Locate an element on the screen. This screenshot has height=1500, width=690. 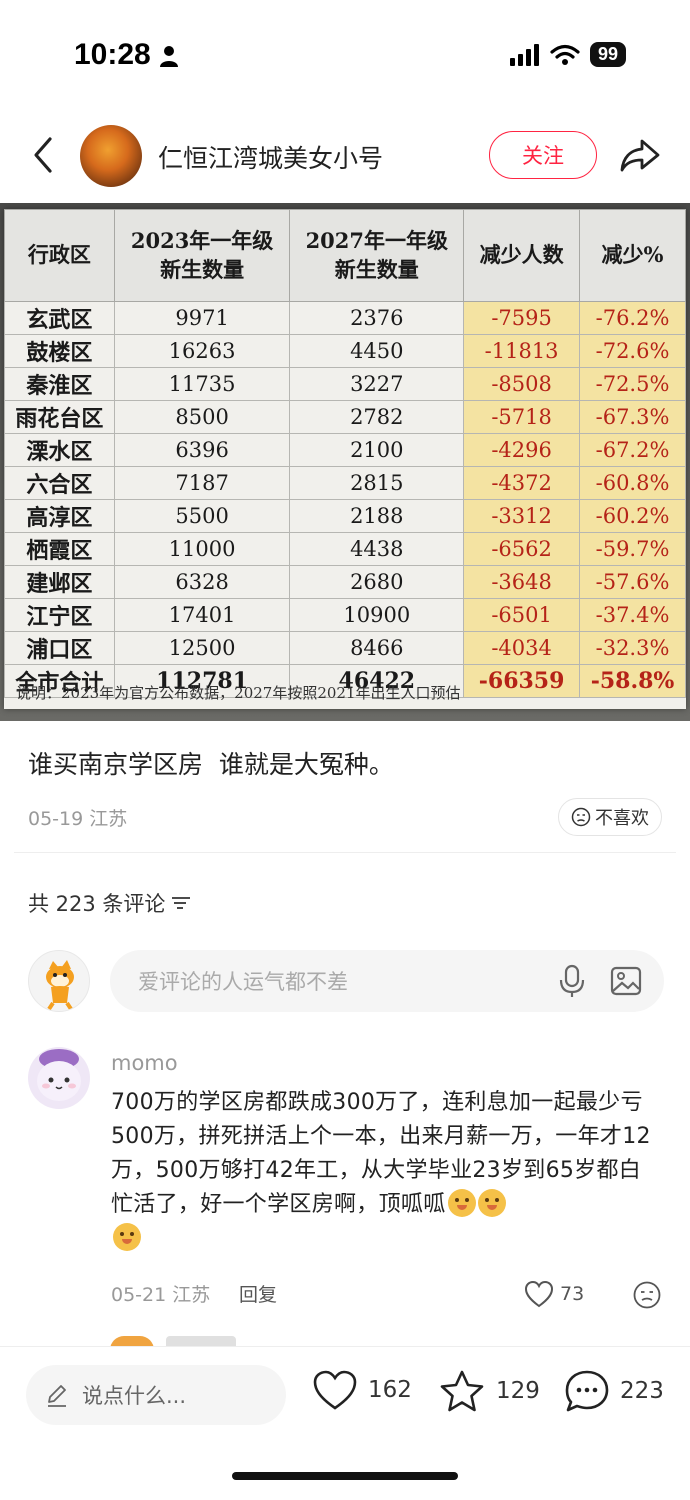
author-name: 仁恒江湾城美女小号 is located at coordinates (270, 157).